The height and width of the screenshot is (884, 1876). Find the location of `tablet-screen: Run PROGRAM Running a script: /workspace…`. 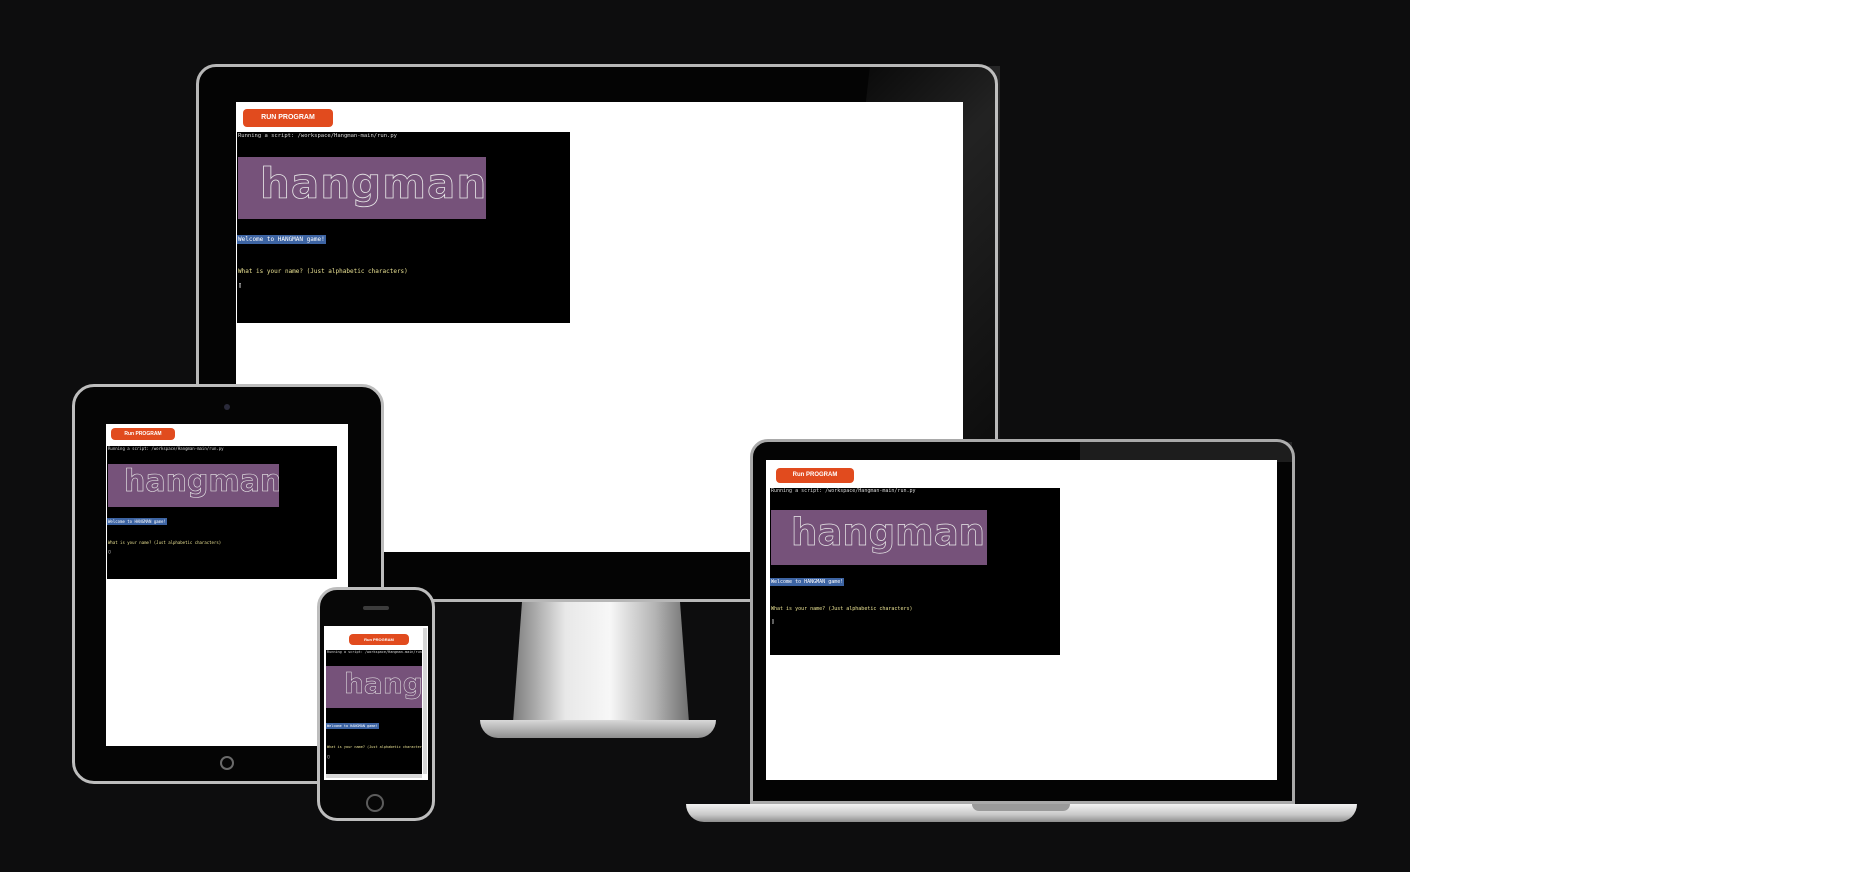

tablet-screen: Run PROGRAM Running a script: /workspace… is located at coordinates (227, 585).